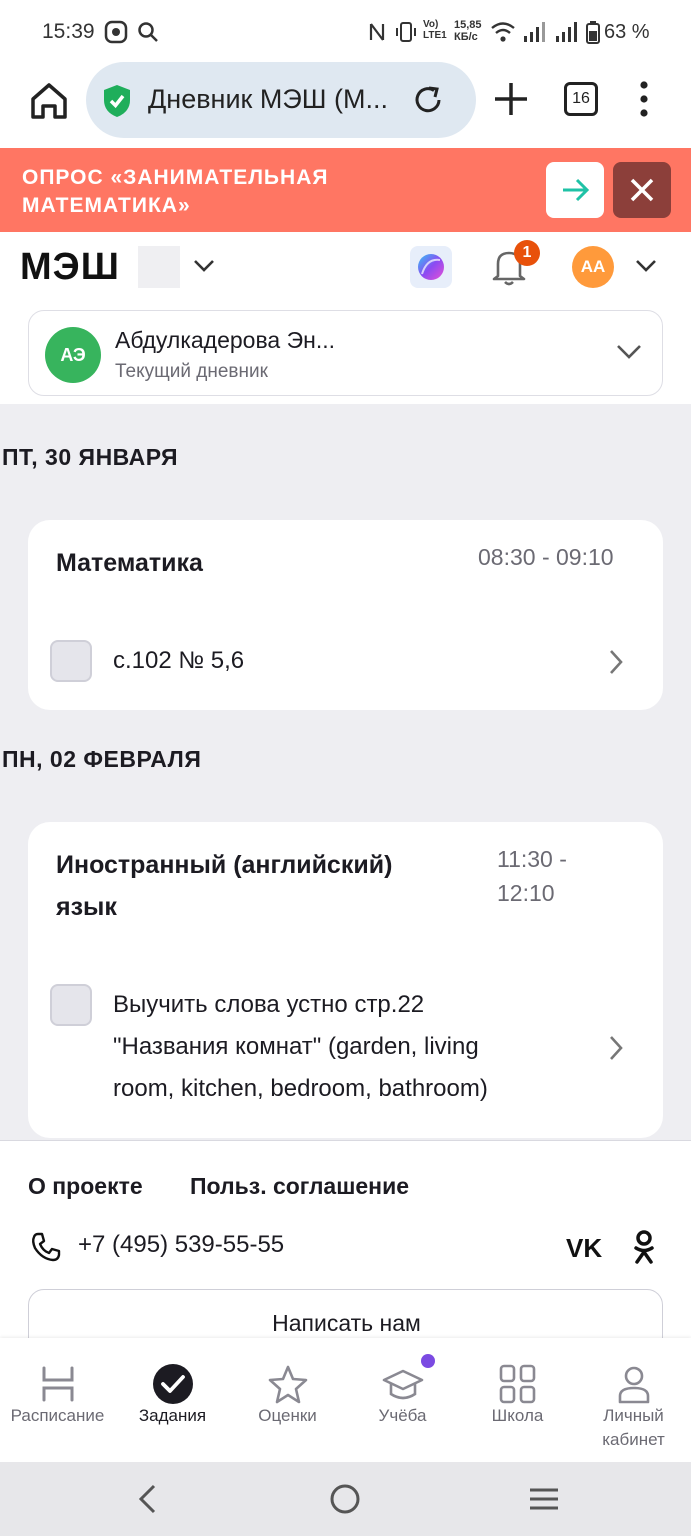 This screenshot has width=691, height=1536. Describe the element at coordinates (173, 1384) in the screenshot. I see `check-circle-icon` at that location.